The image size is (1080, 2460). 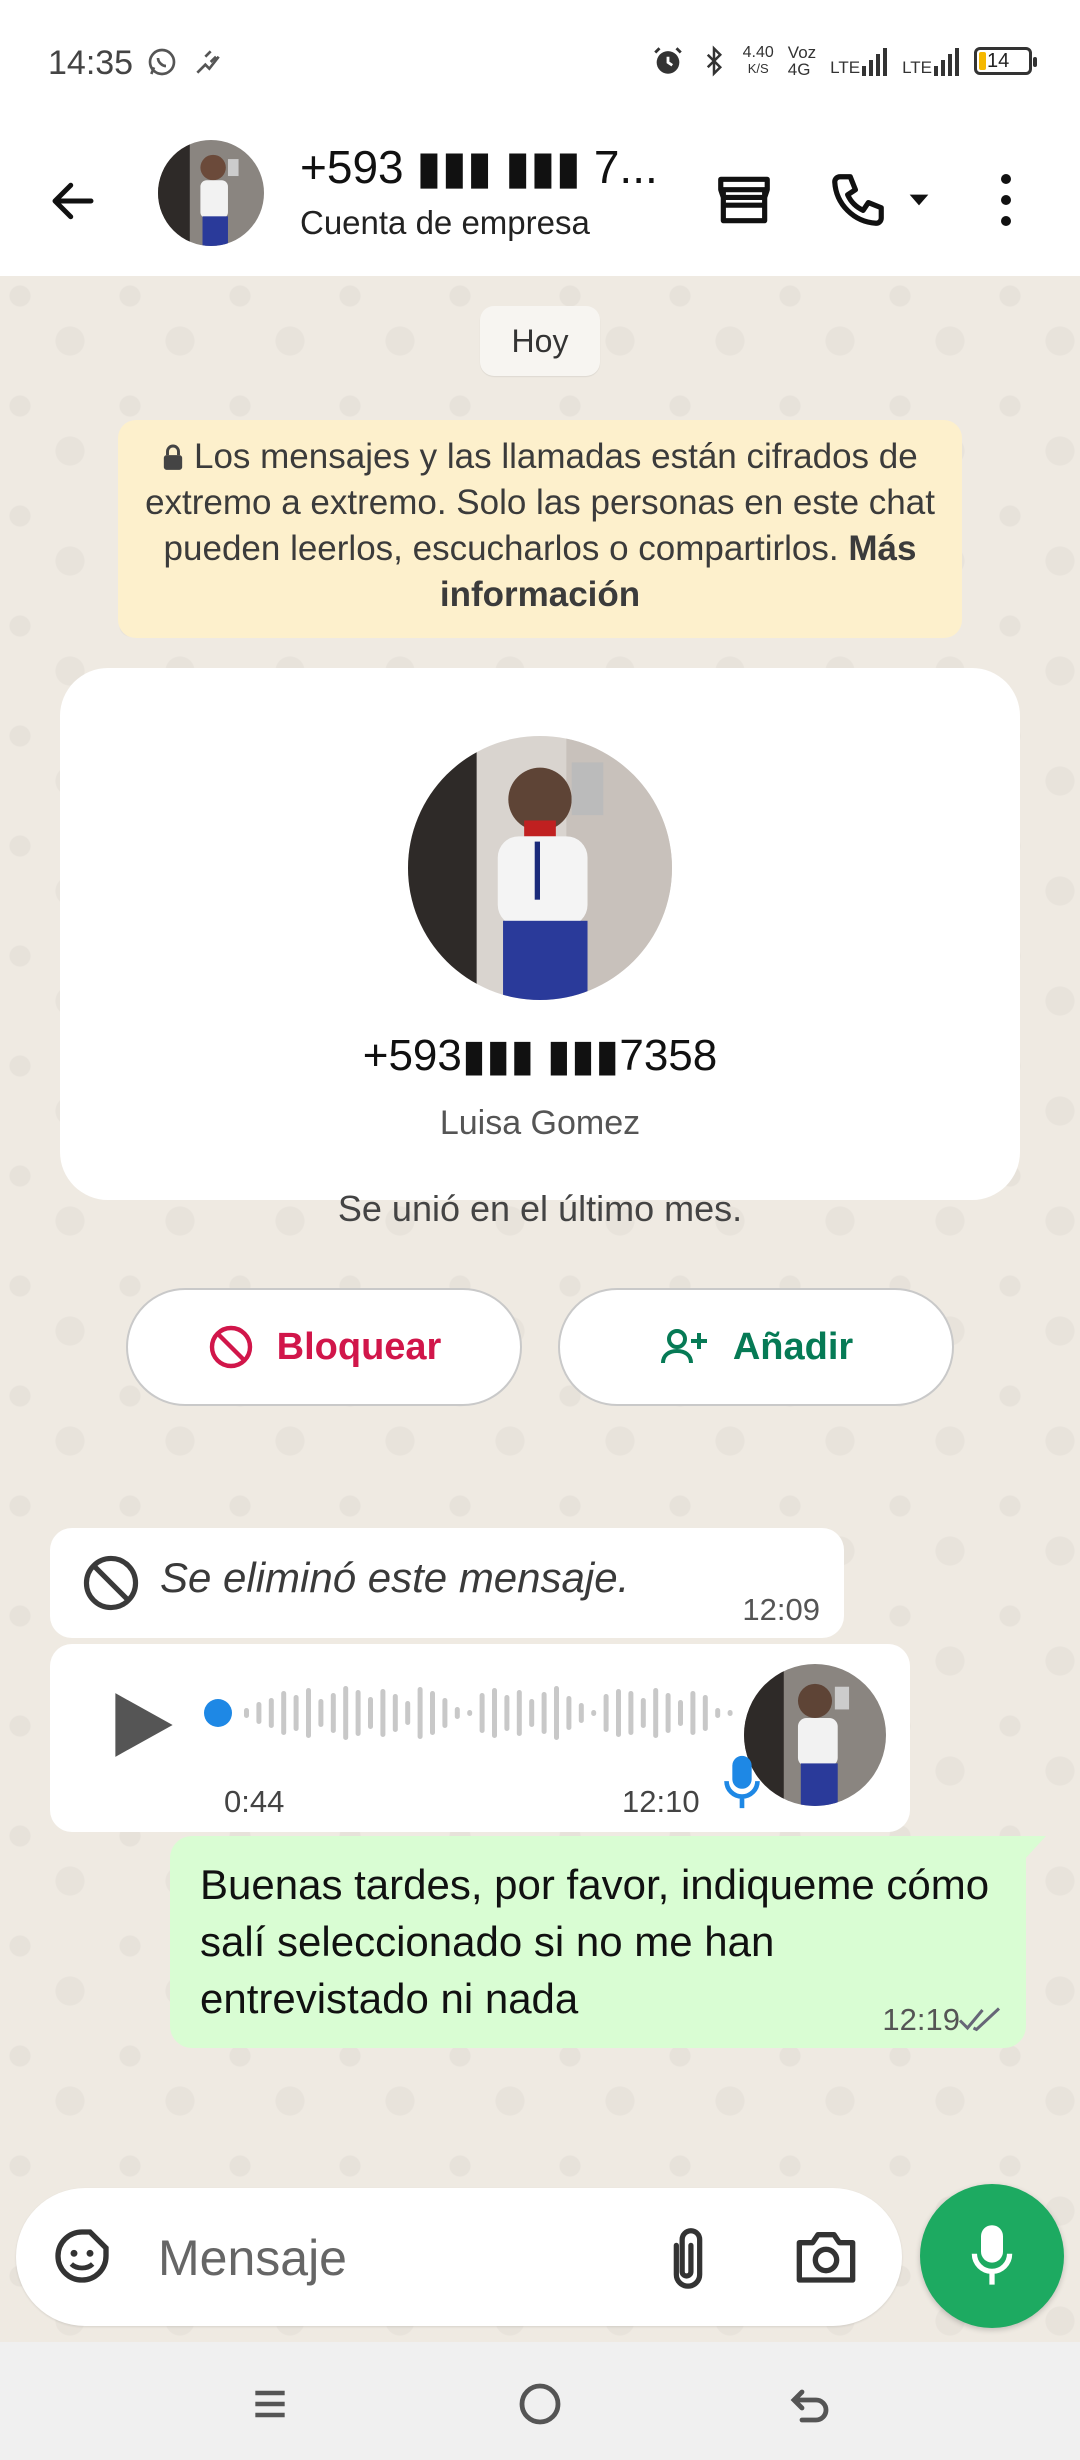 I want to click on profile-avatar, so click(x=540, y=868).